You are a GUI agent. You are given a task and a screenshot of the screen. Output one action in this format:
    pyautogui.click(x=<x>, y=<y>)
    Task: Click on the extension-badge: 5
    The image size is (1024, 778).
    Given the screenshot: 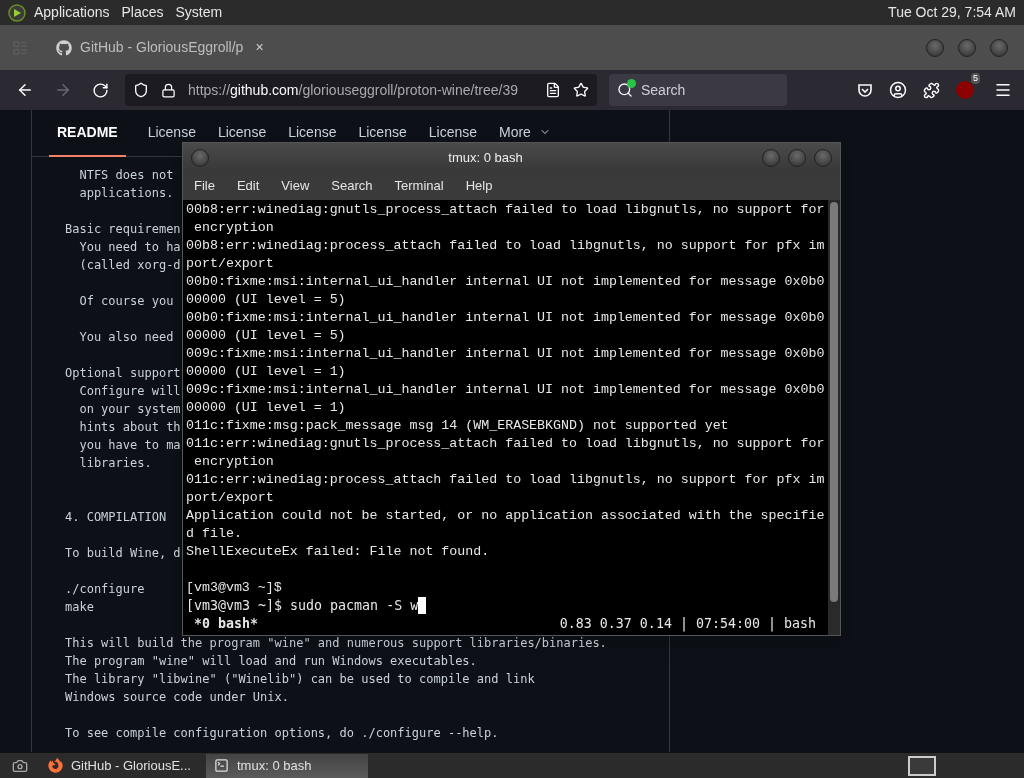 What is the action you would take?
    pyautogui.click(x=975, y=78)
    